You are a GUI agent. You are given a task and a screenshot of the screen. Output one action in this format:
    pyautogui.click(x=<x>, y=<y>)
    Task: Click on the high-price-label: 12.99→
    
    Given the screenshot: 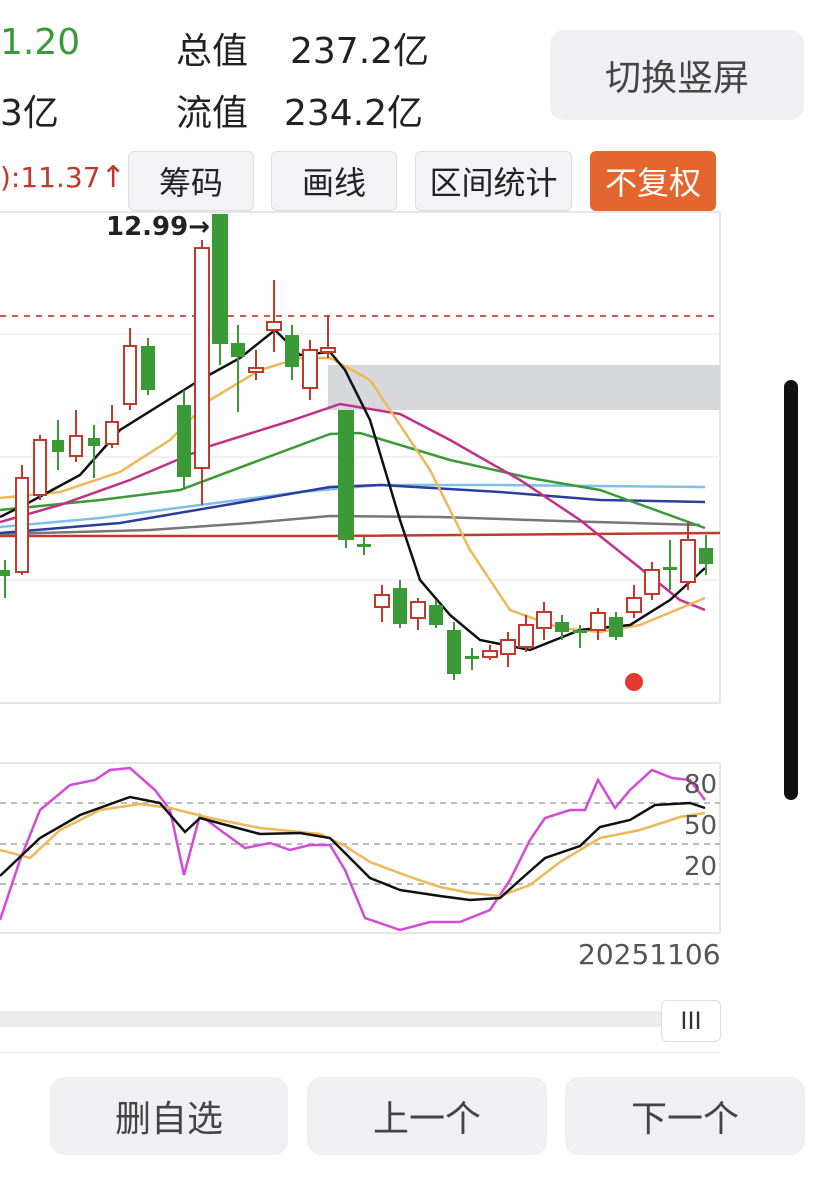 What is the action you would take?
    pyautogui.click(x=158, y=227)
    